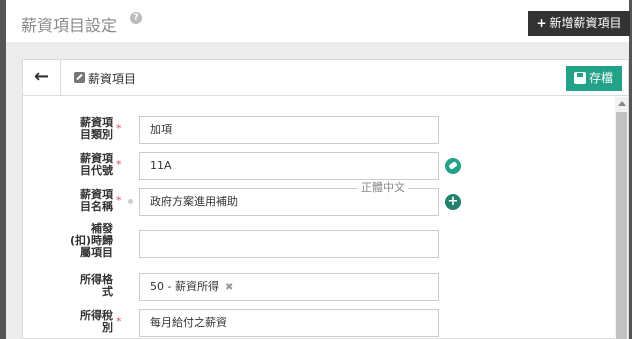 The height and width of the screenshot is (339, 632). What do you see at coordinates (289, 199) in the screenshot?
I see `item-name-input: 政府方案進用補助 正體中文` at bounding box center [289, 199].